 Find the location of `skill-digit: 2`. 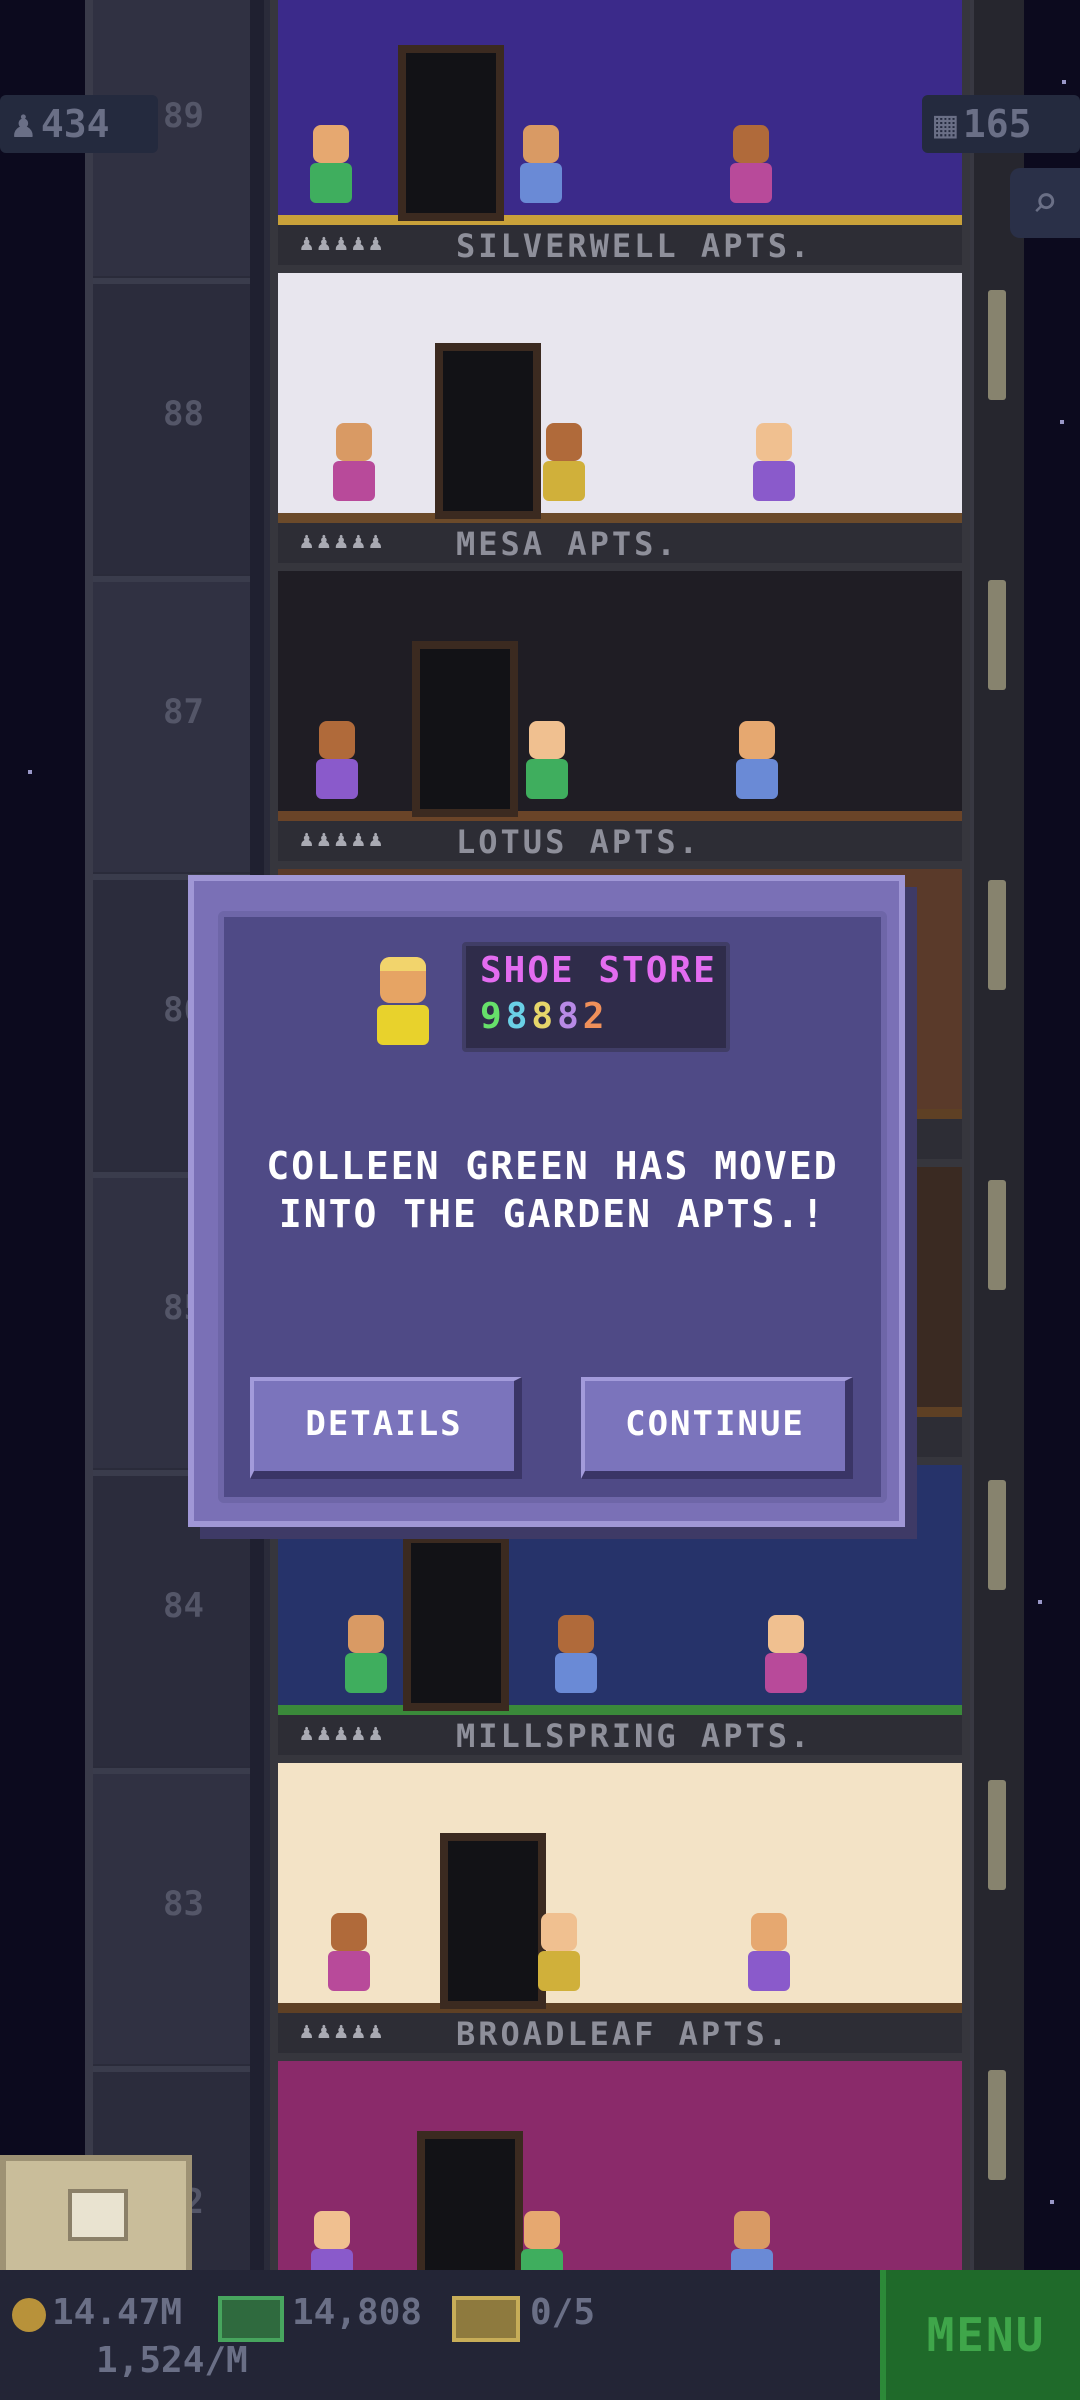

skill-digit: 2 is located at coordinates (595, 1016).